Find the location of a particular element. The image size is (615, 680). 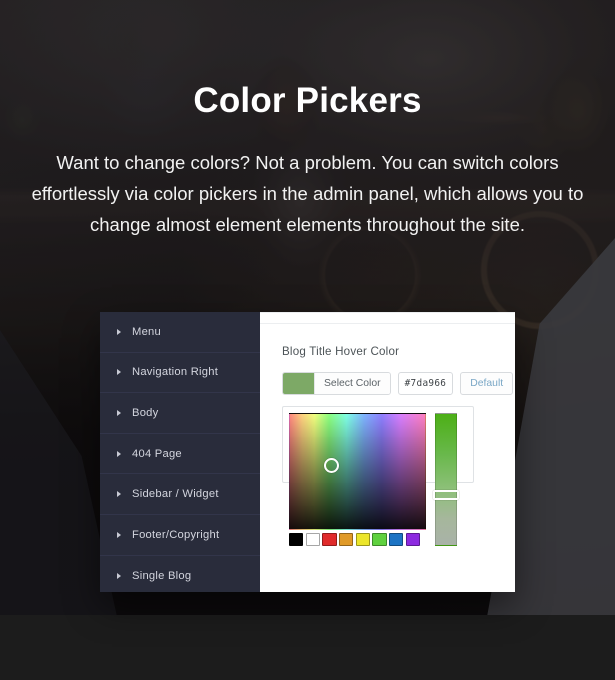

preset-swatches is located at coordinates (357, 539).